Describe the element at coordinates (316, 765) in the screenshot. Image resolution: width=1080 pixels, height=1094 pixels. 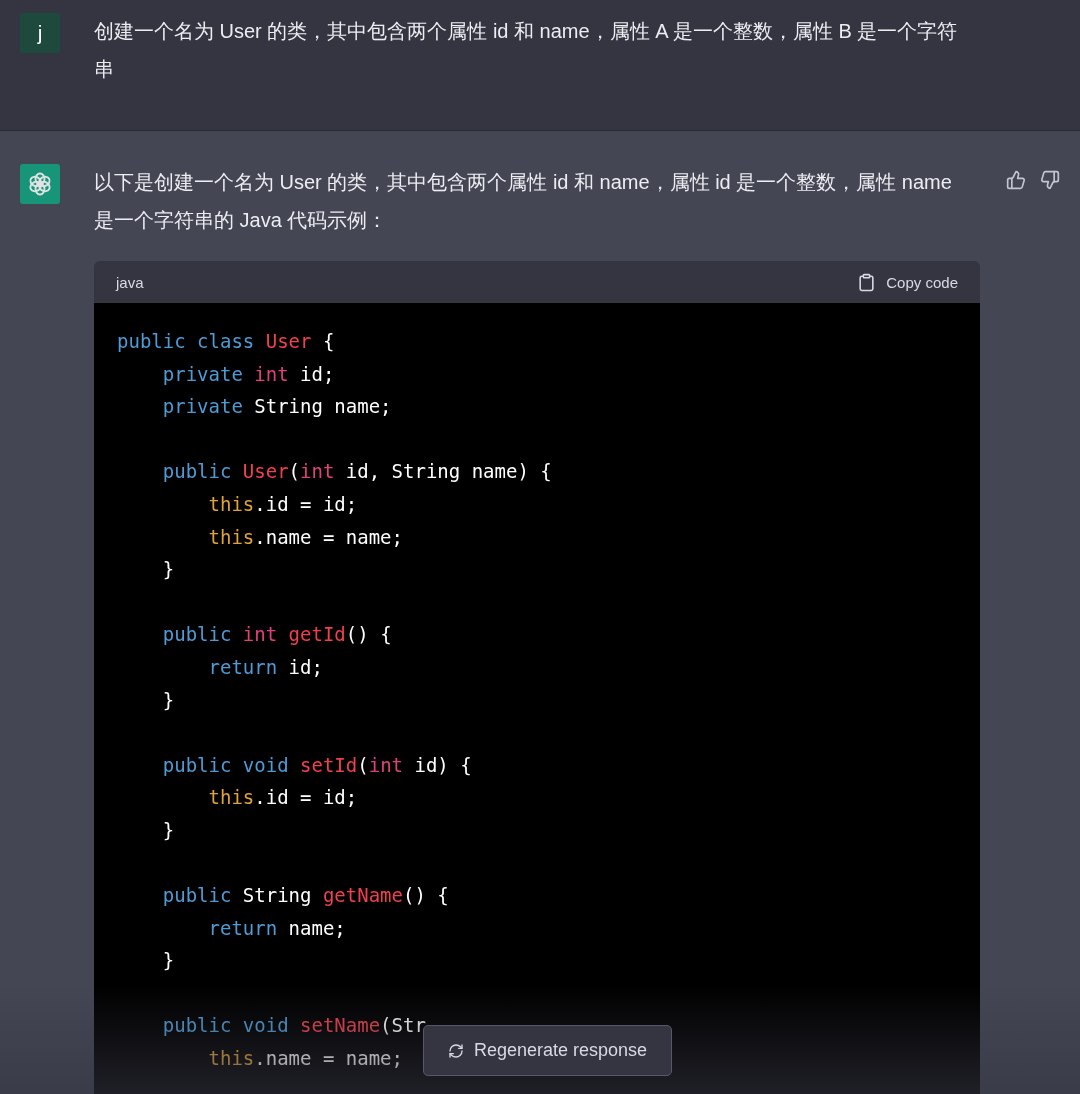
I see `code-line: public void setId(int id) {` at that location.